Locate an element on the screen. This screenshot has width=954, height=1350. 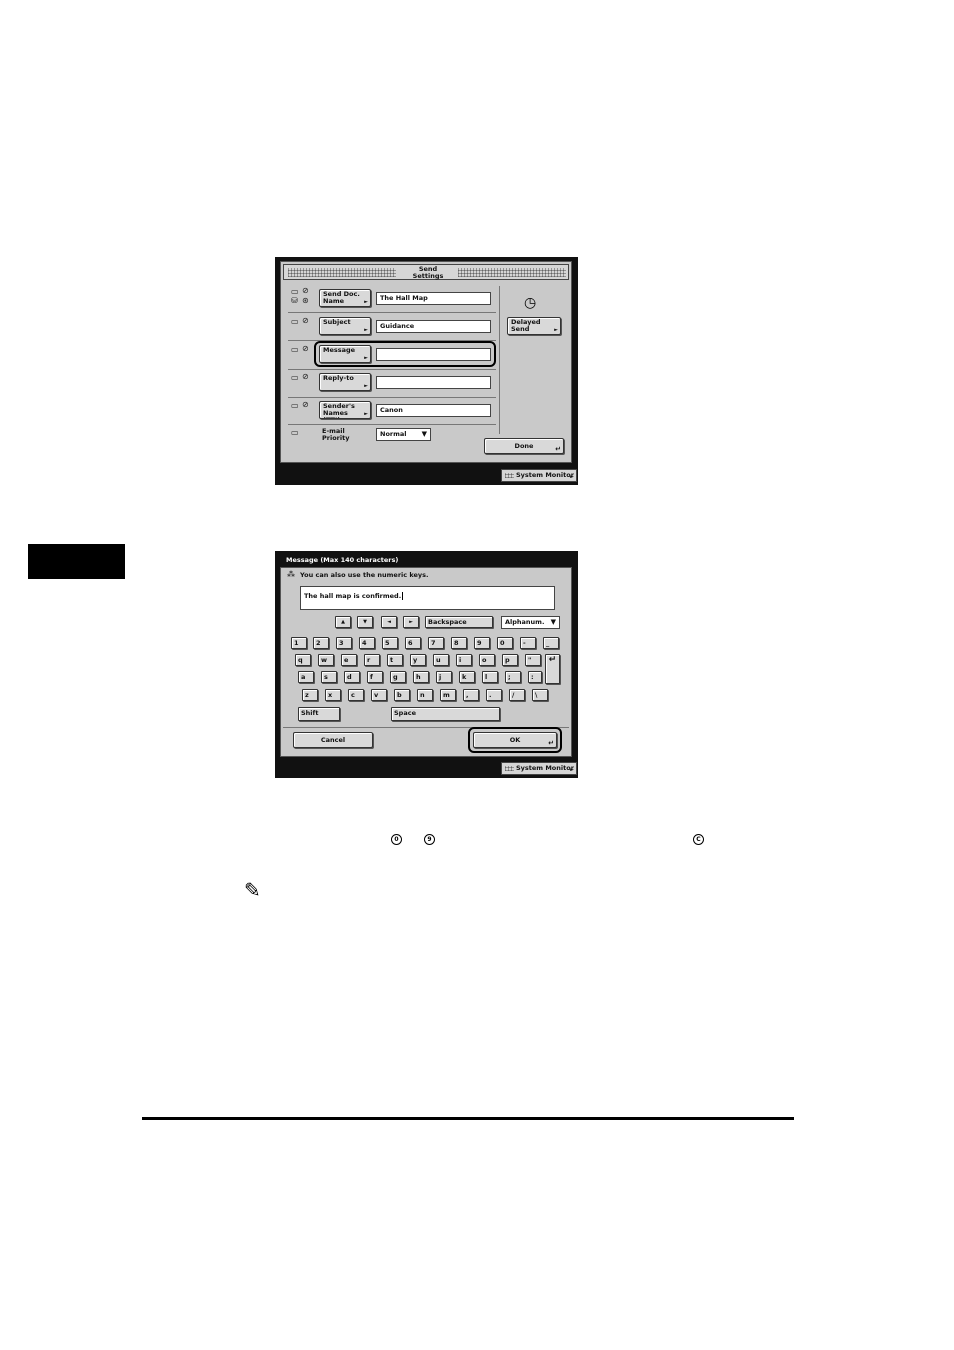
key: i is located at coordinates (464, 660).